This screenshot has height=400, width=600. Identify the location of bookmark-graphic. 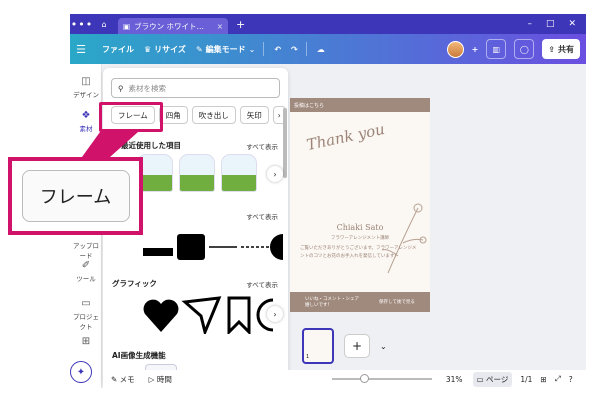
(239, 315).